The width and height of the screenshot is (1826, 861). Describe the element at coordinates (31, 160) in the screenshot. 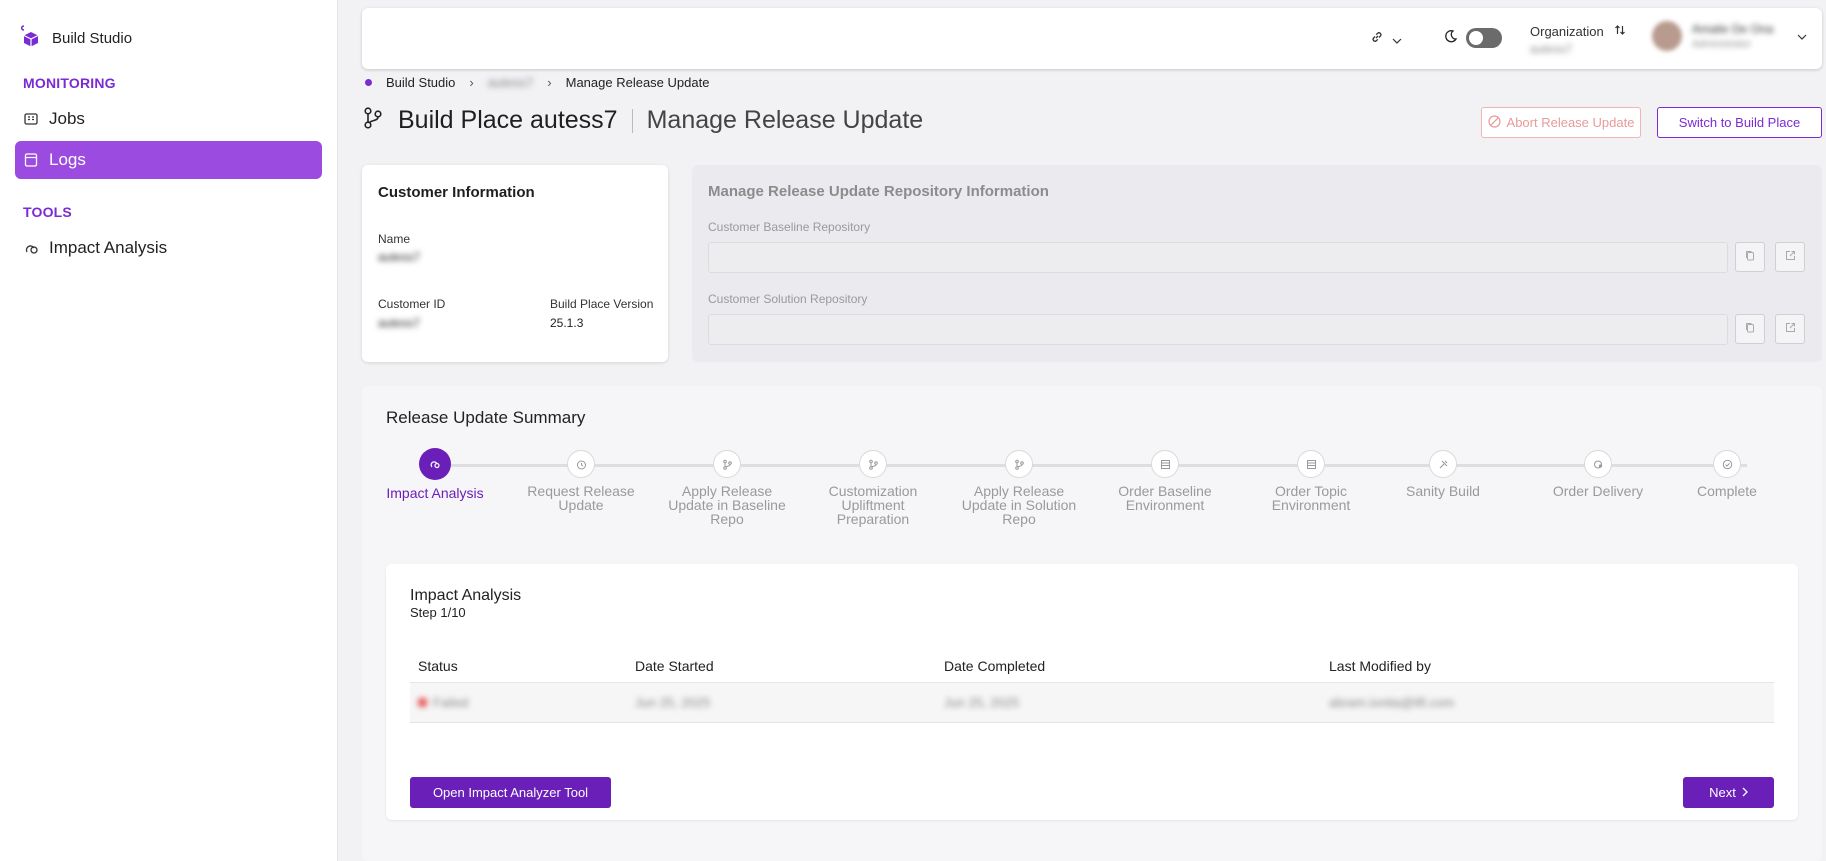

I see `logs-icon` at that location.